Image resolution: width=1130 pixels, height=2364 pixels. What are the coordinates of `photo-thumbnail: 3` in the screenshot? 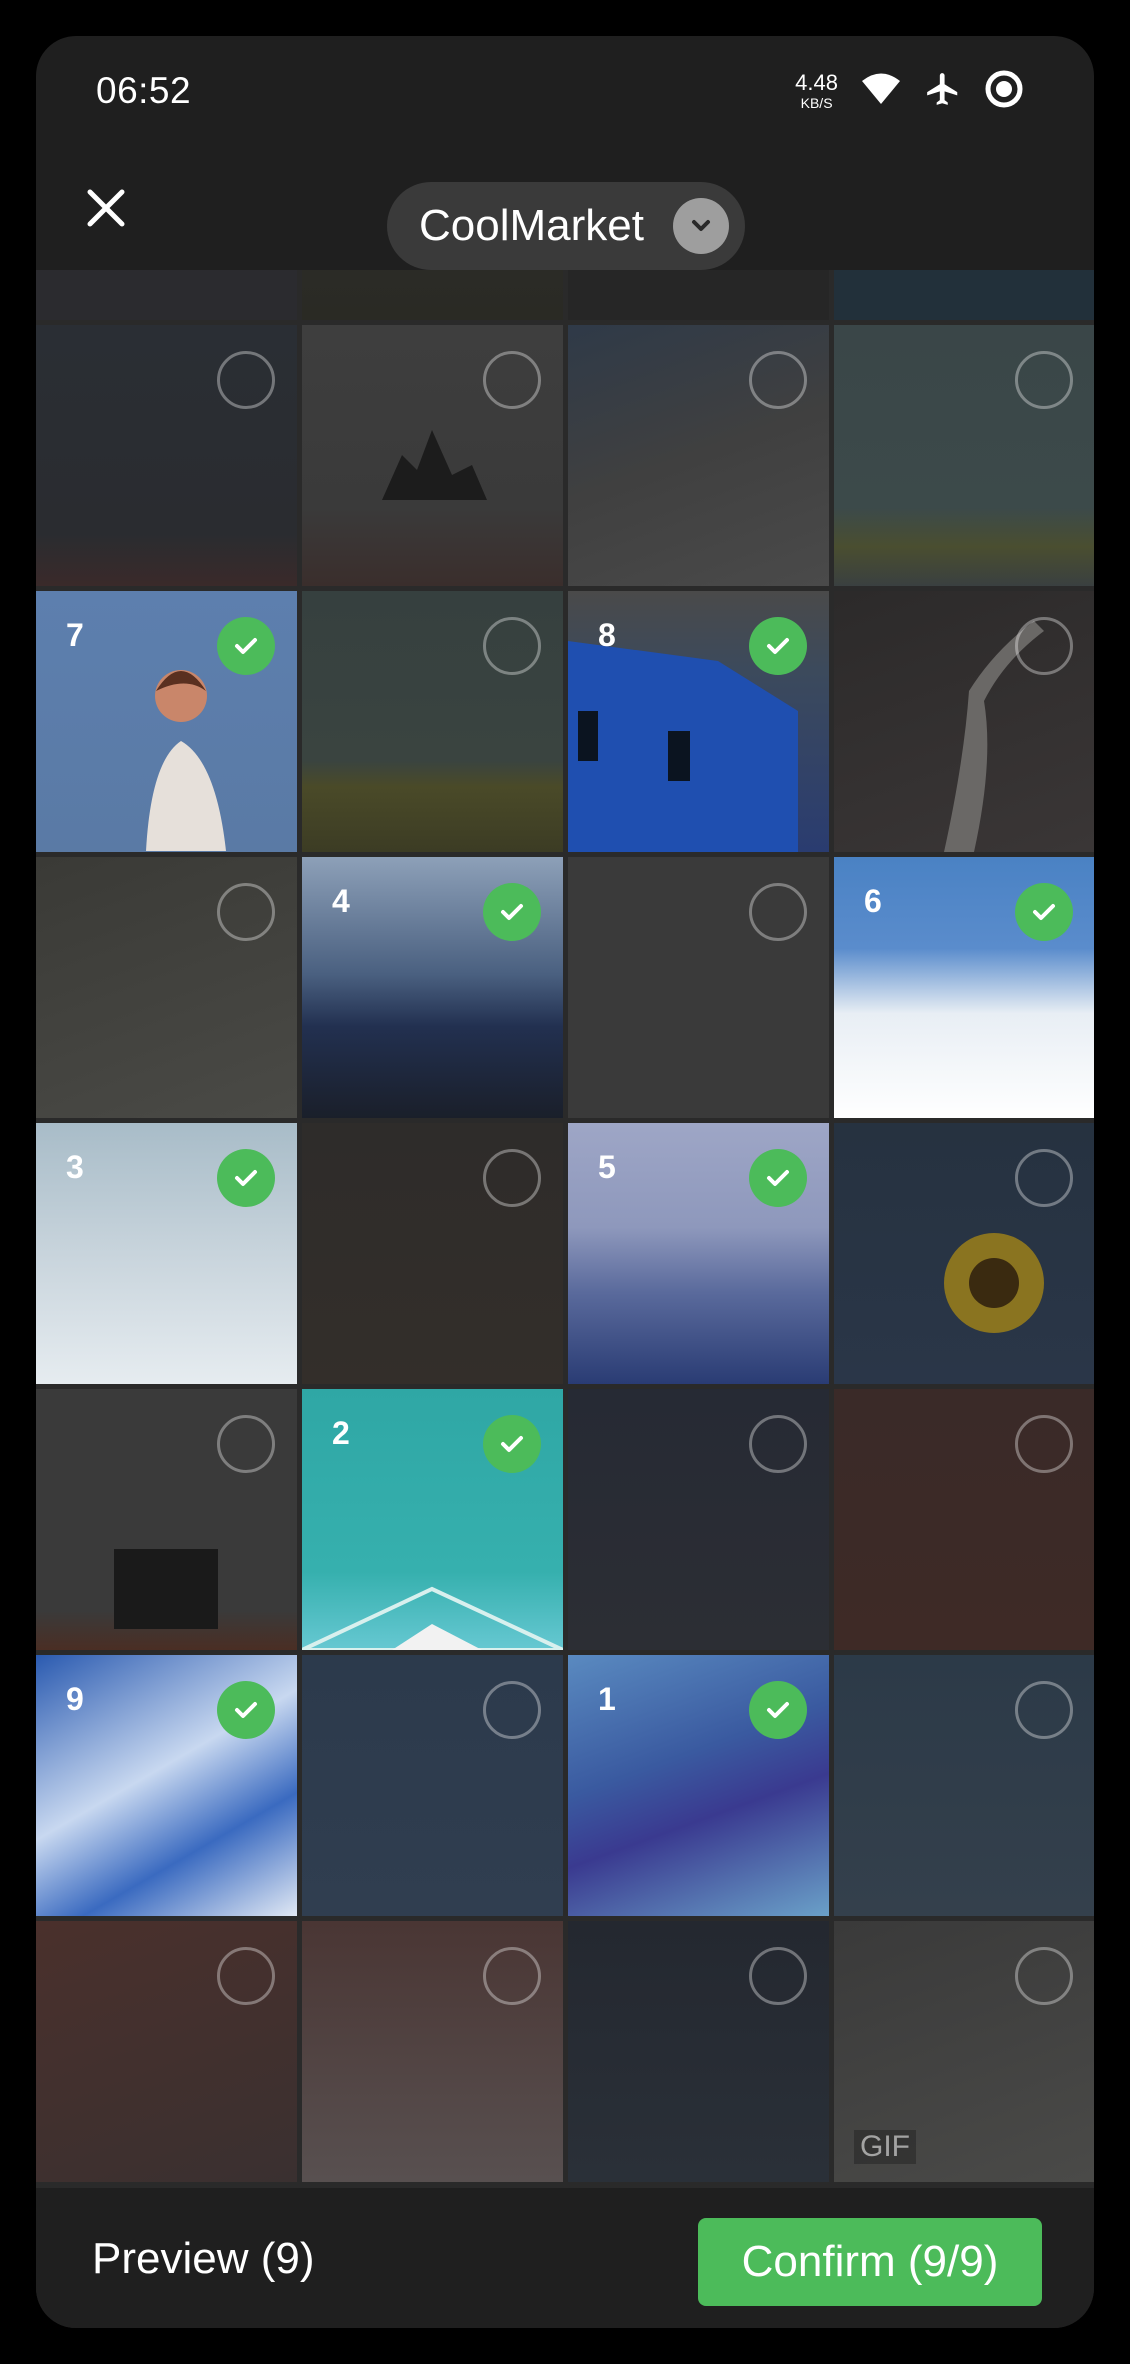 It's located at (166, 1253).